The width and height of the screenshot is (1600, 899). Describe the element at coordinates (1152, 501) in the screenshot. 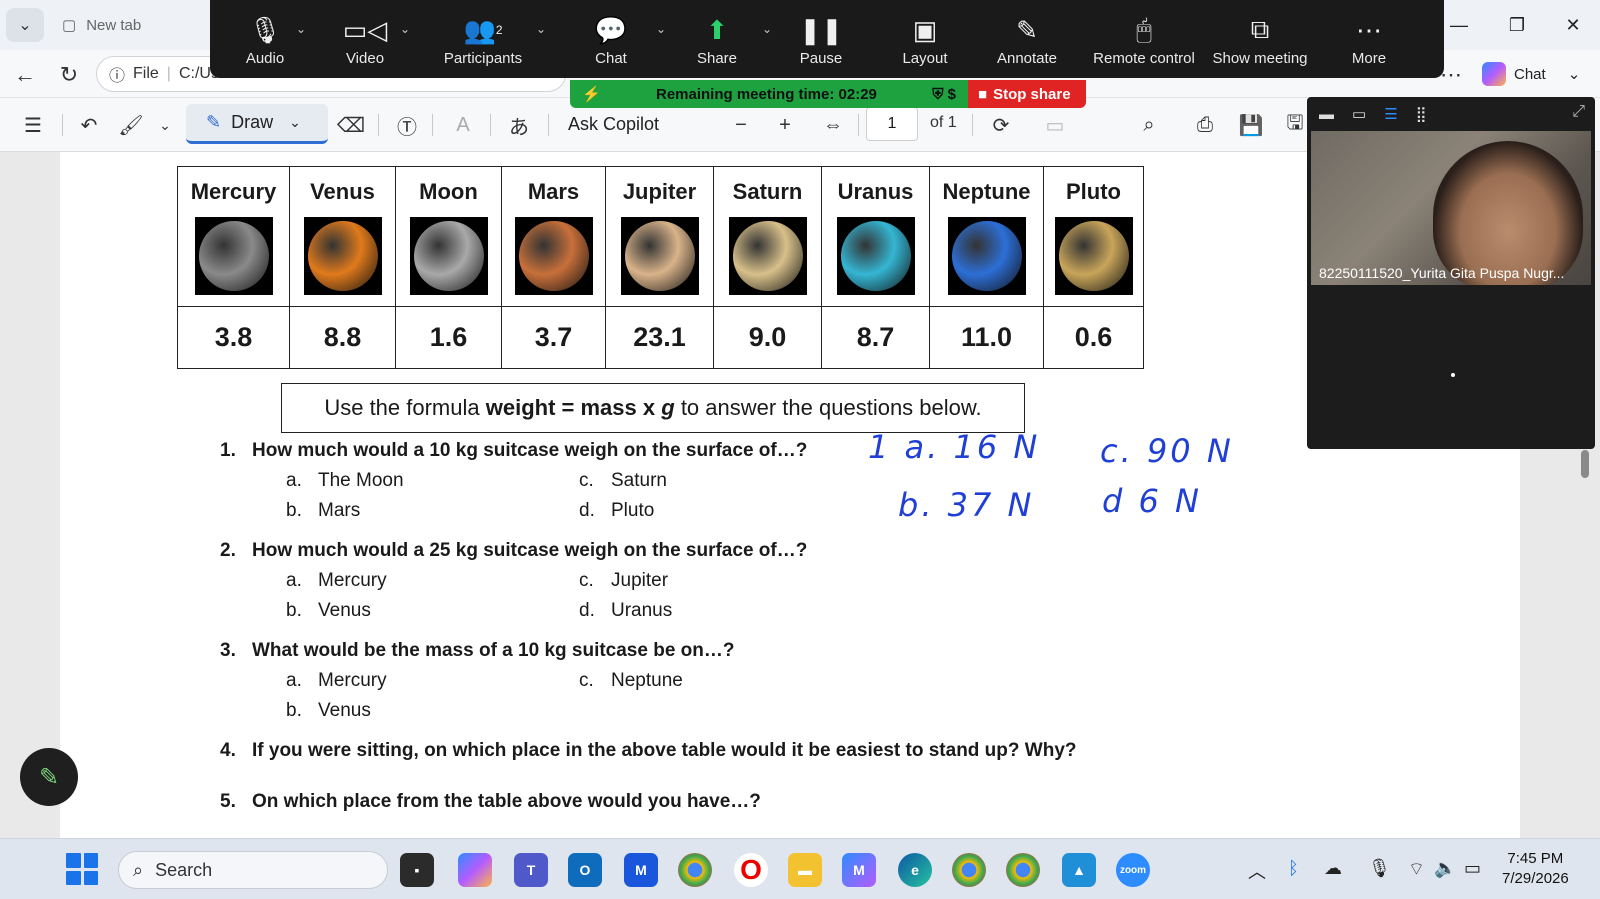

I see `handwritten-answer-1d: d 6 N` at that location.